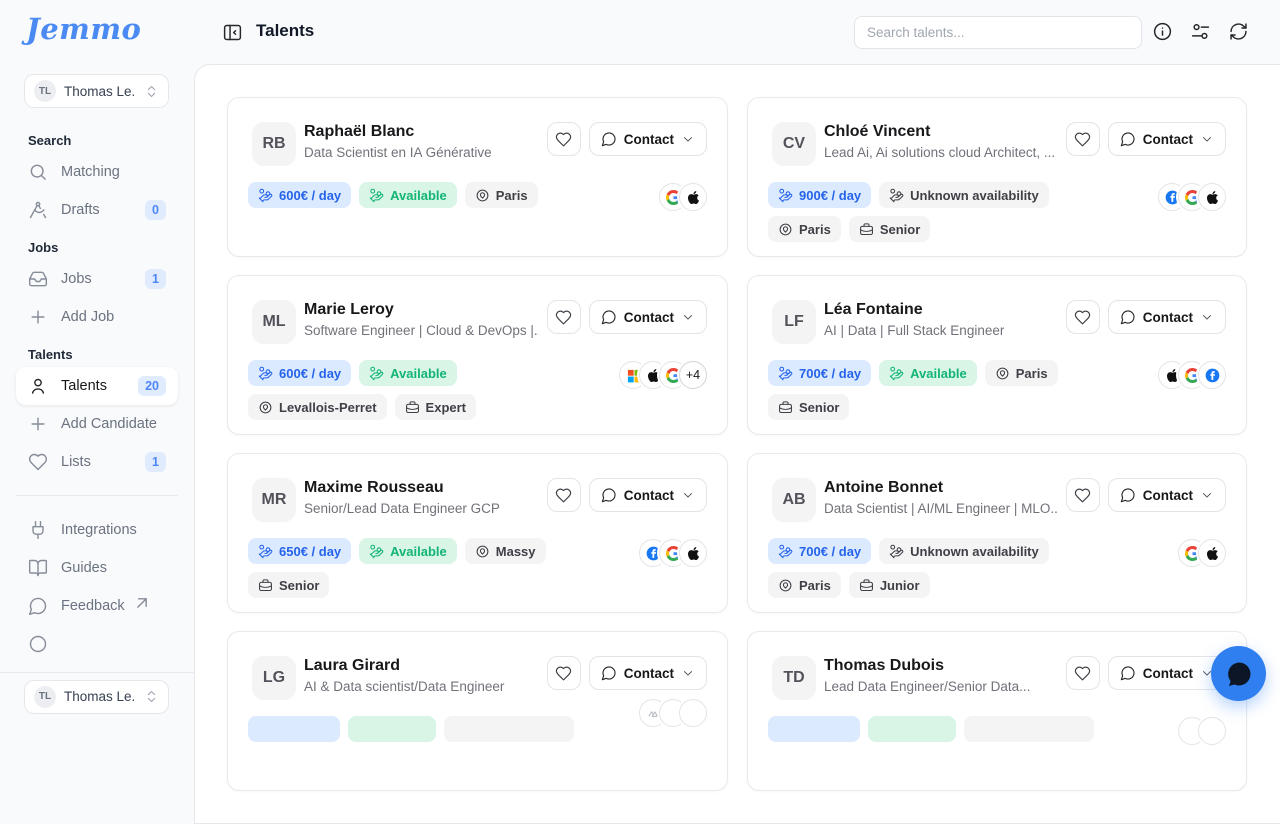  What do you see at coordinates (933, 390) in the screenshot?
I see `talent-badges: 700€ / day Available Paris Senior` at bounding box center [933, 390].